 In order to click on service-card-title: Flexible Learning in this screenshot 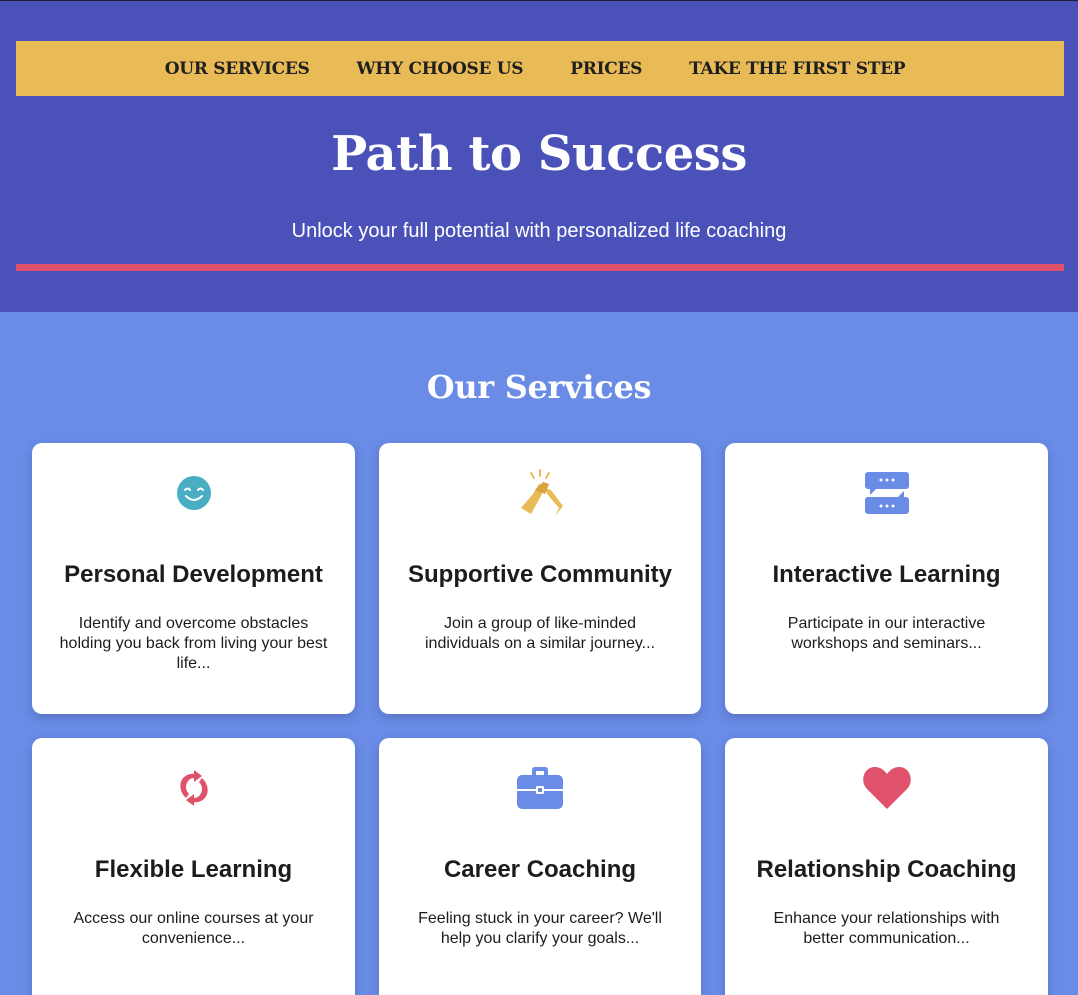, I will do `click(193, 869)`.